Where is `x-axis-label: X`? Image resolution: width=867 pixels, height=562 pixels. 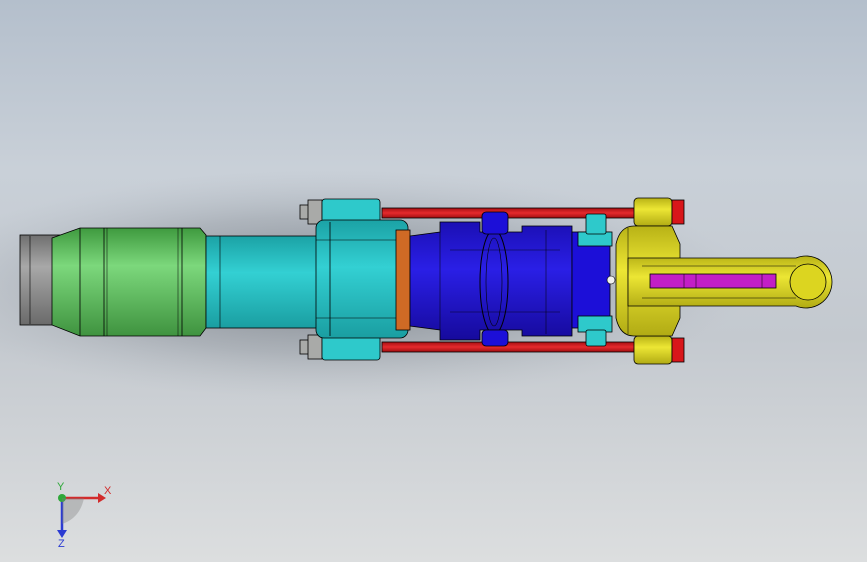
x-axis-label: X is located at coordinates (108, 491).